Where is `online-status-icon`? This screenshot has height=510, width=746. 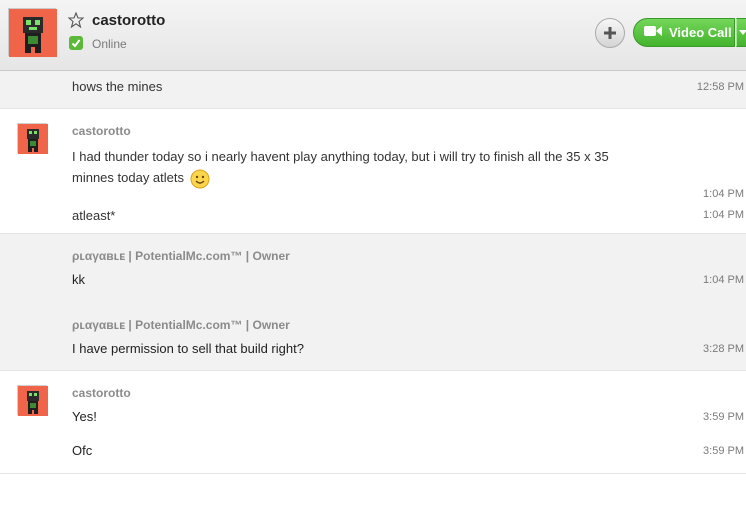
online-status-icon is located at coordinates (76, 43).